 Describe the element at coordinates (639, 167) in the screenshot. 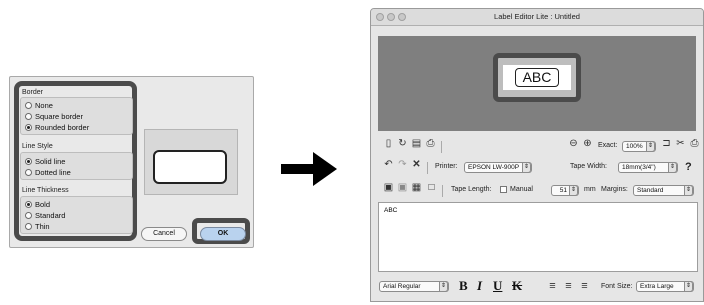

I see `tape-width-select-value: 18mm(3/4")` at that location.